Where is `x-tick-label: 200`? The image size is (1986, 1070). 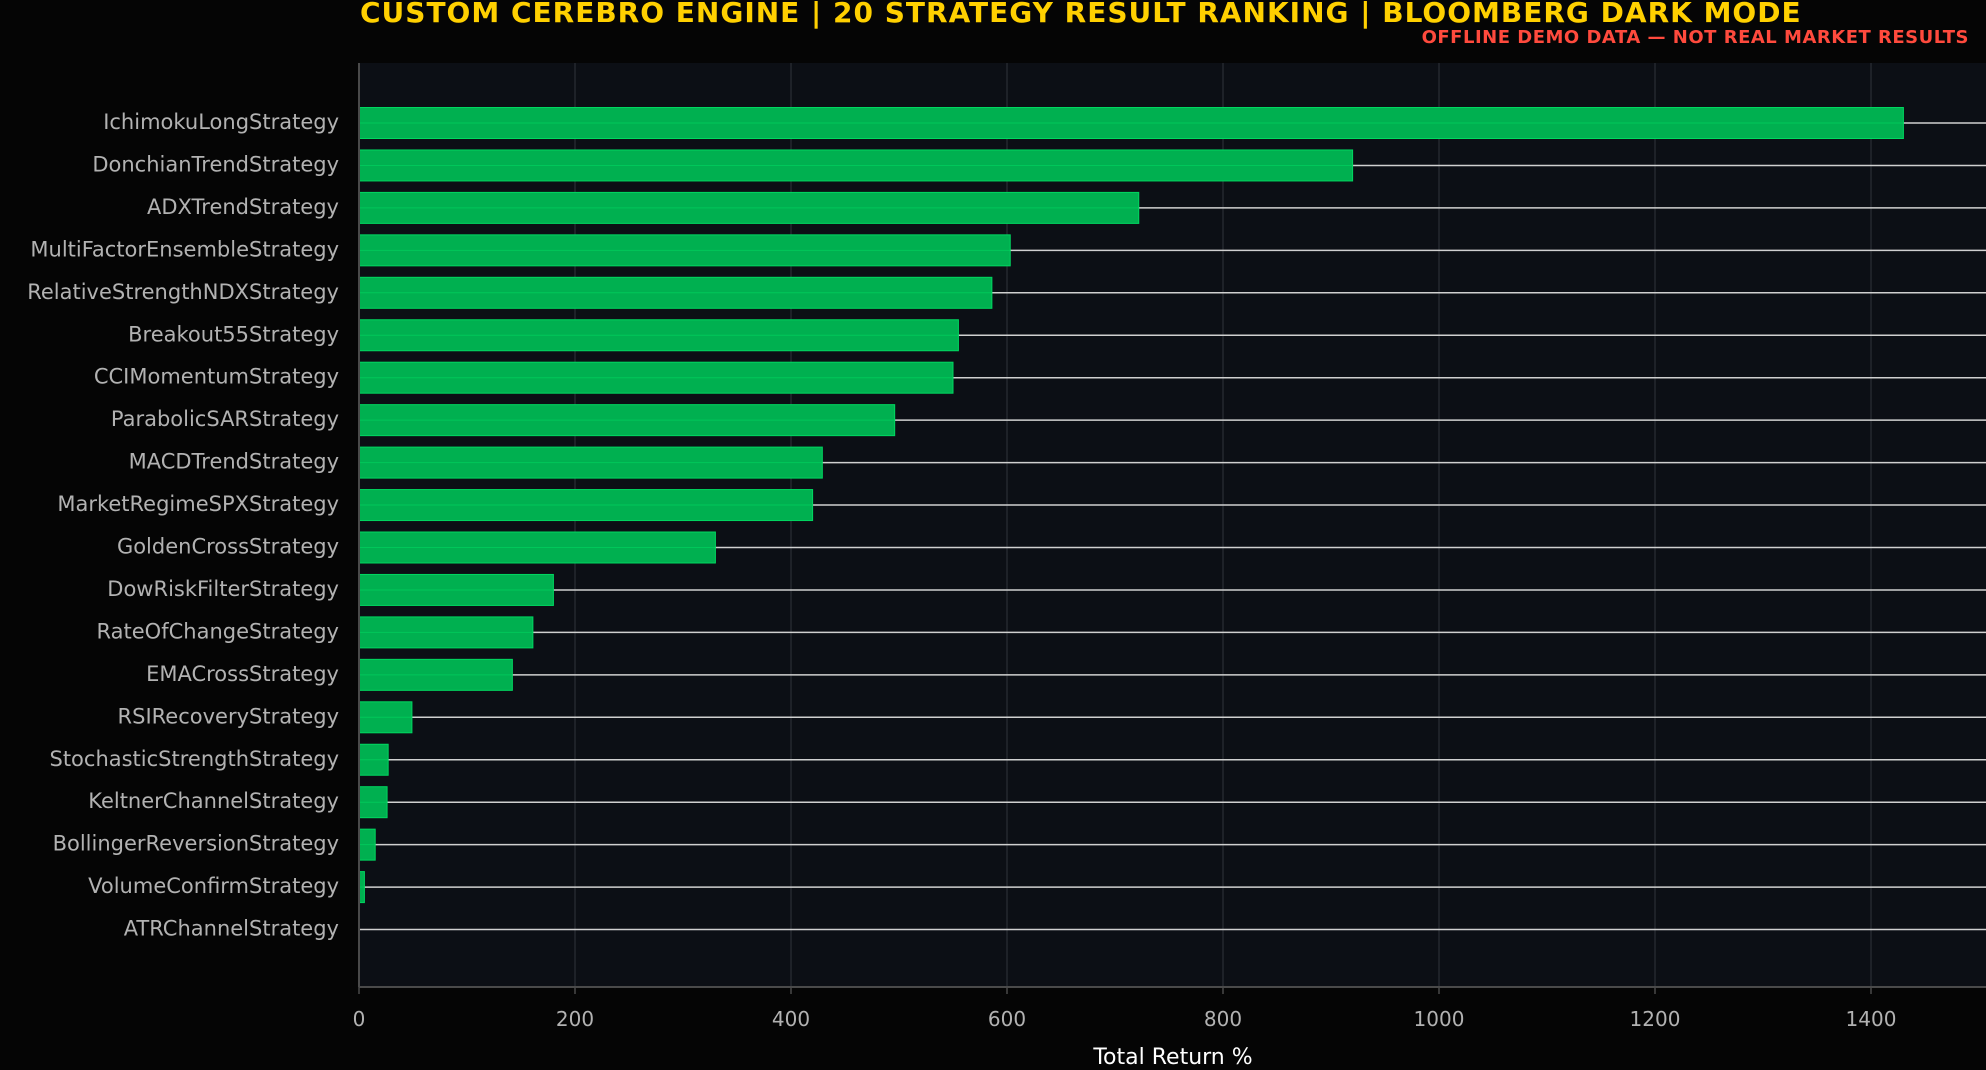 x-tick-label: 200 is located at coordinates (575, 1019).